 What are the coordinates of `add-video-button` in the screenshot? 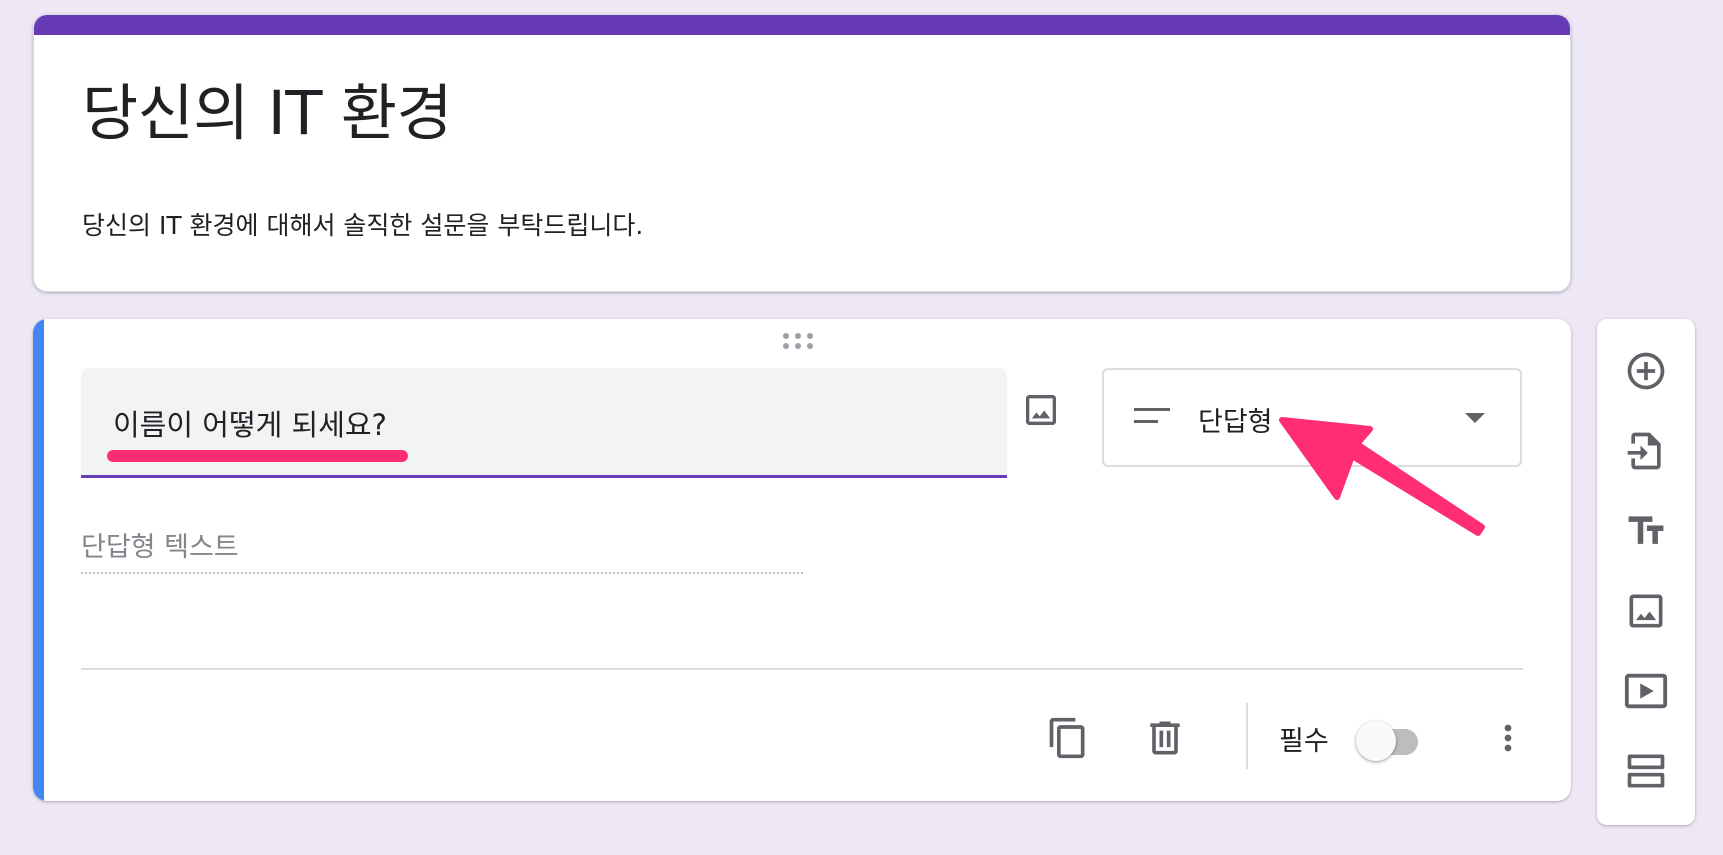 It's located at (1646, 691).